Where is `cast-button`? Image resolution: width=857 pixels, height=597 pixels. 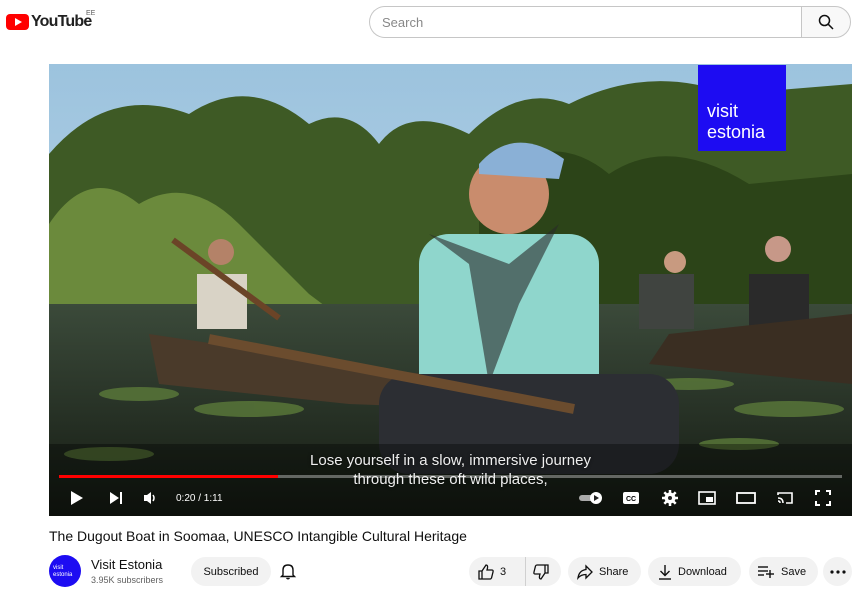 cast-button is located at coordinates (785, 498).